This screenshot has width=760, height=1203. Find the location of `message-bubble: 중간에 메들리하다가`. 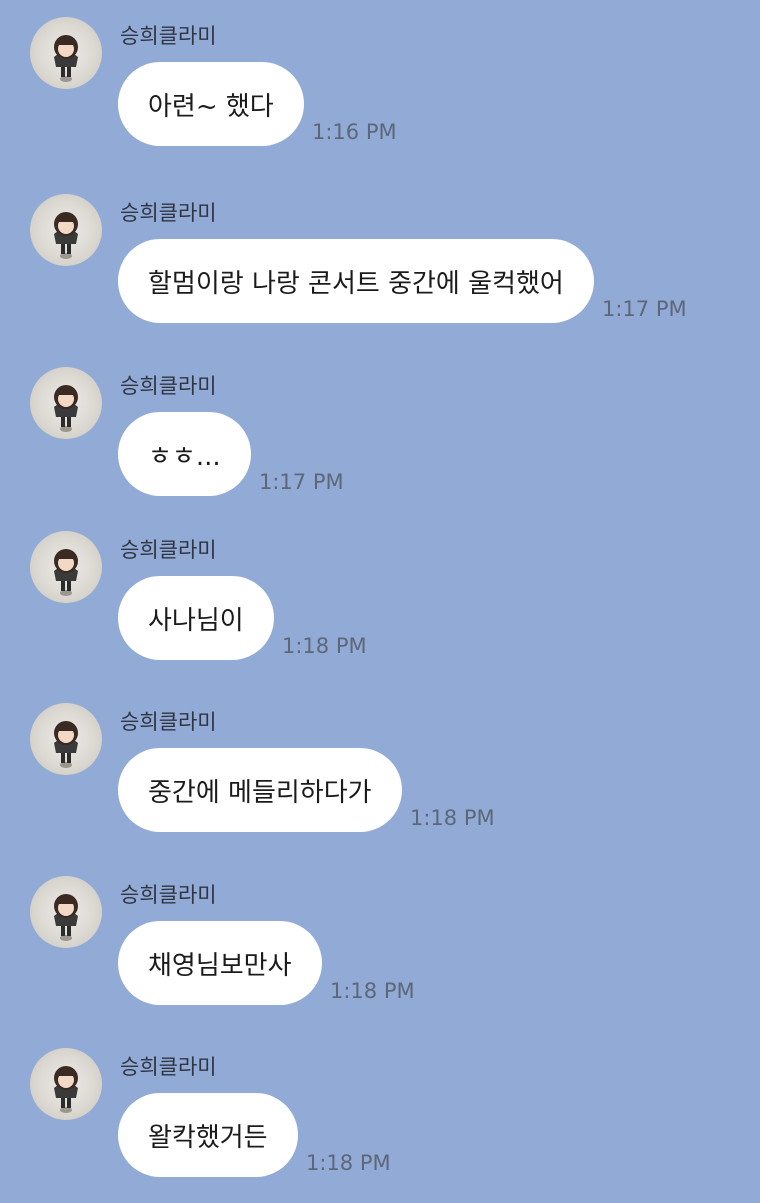

message-bubble: 중간에 메들리하다가 is located at coordinates (260, 790).